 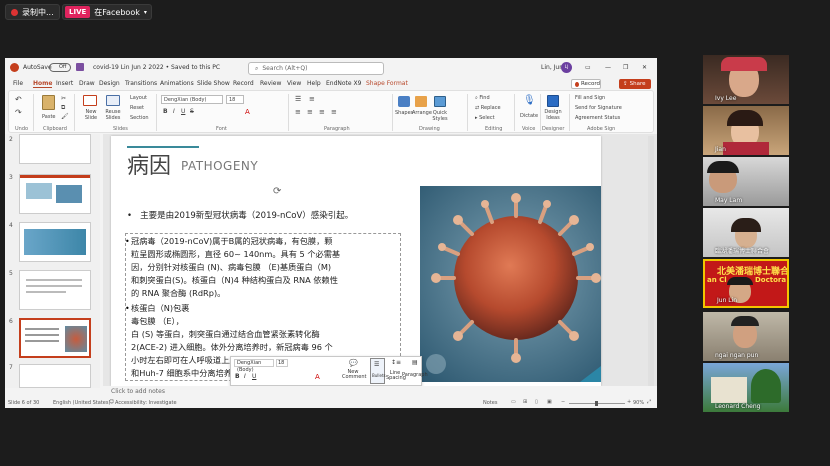 What do you see at coordinates (48, 102) in the screenshot?
I see `paste-icon` at bounding box center [48, 102].